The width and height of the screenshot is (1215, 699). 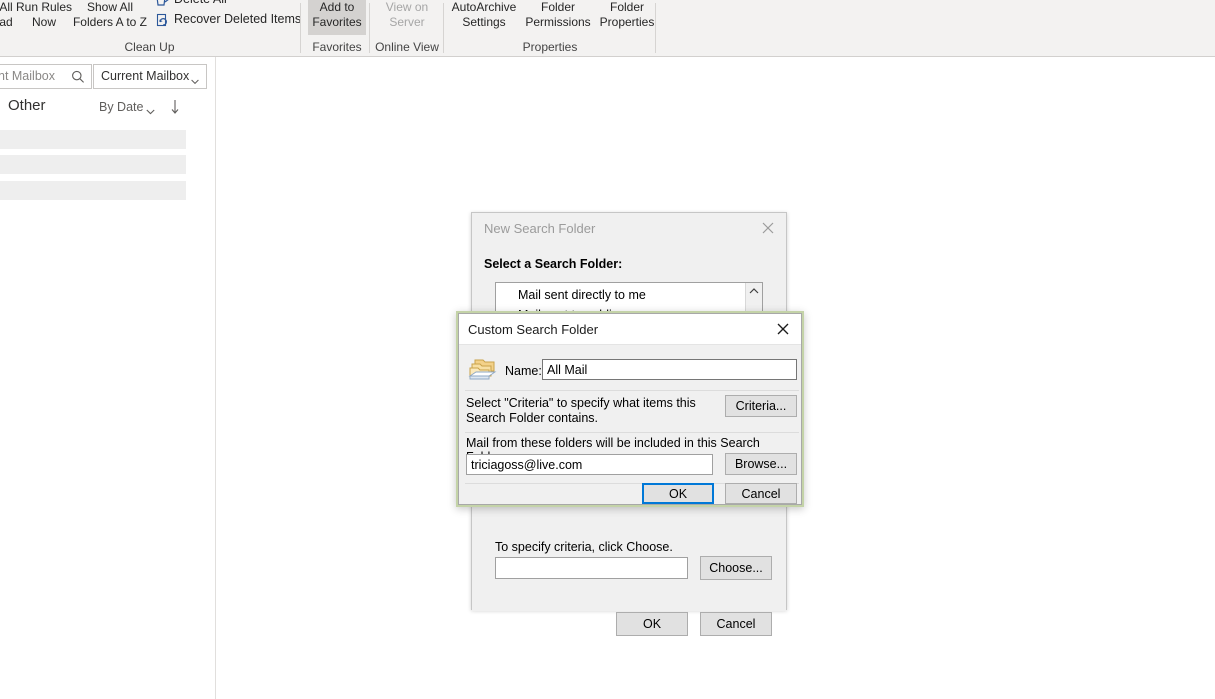 I want to click on ribbon-group-online-view: View on Server Online View, so click(x=407, y=28).